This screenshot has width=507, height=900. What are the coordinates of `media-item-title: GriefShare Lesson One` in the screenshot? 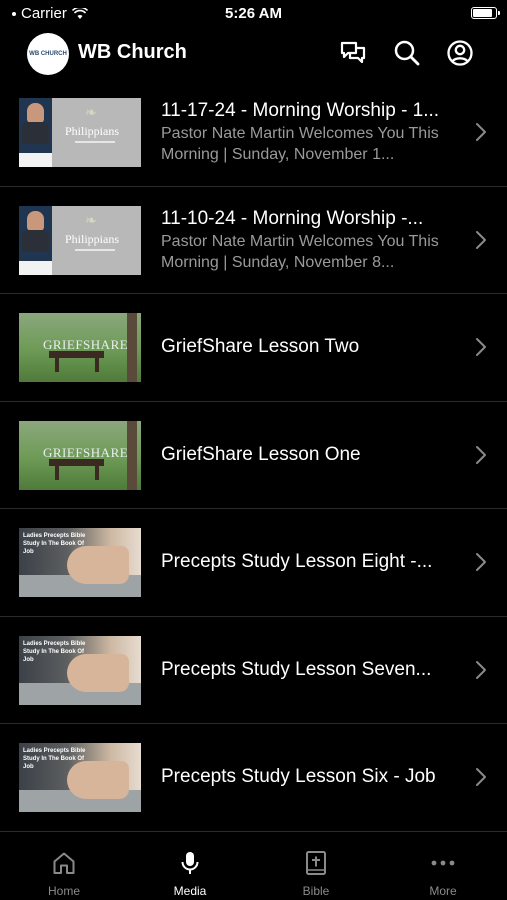 It's located at (261, 454).